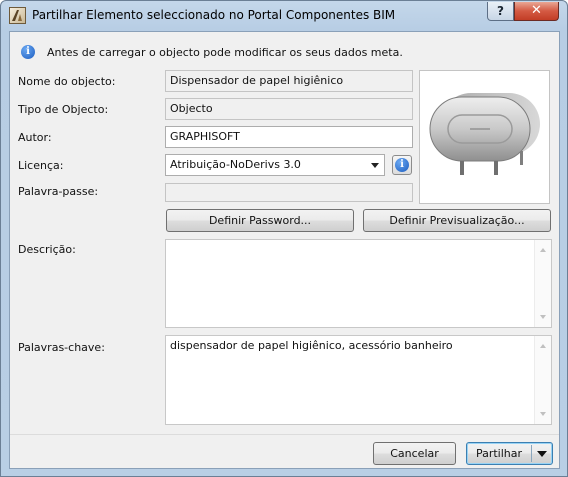 Image resolution: width=568 pixels, height=477 pixels. I want to click on cancel-button: Cancelar, so click(414, 453).